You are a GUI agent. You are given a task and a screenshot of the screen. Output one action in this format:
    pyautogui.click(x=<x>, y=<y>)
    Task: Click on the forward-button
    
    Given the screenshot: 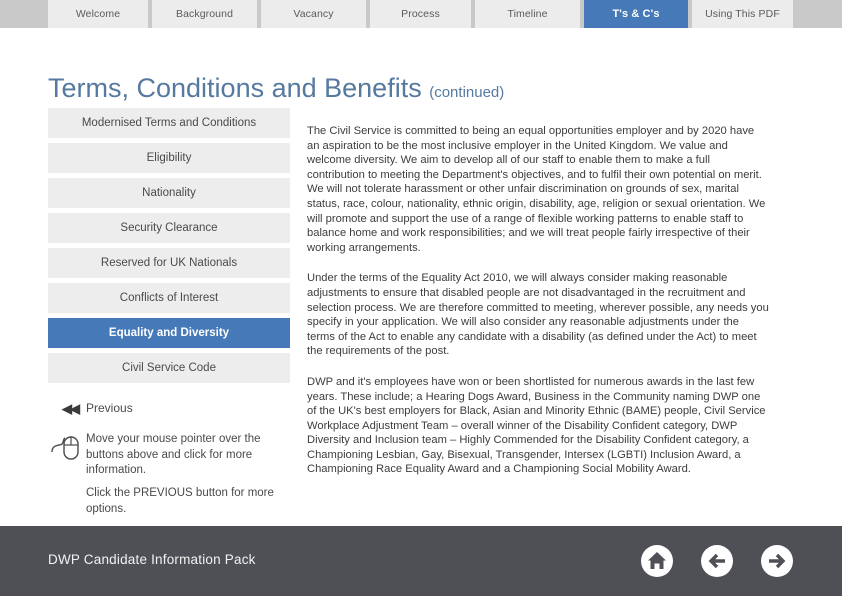 What is the action you would take?
    pyautogui.click(x=777, y=561)
    